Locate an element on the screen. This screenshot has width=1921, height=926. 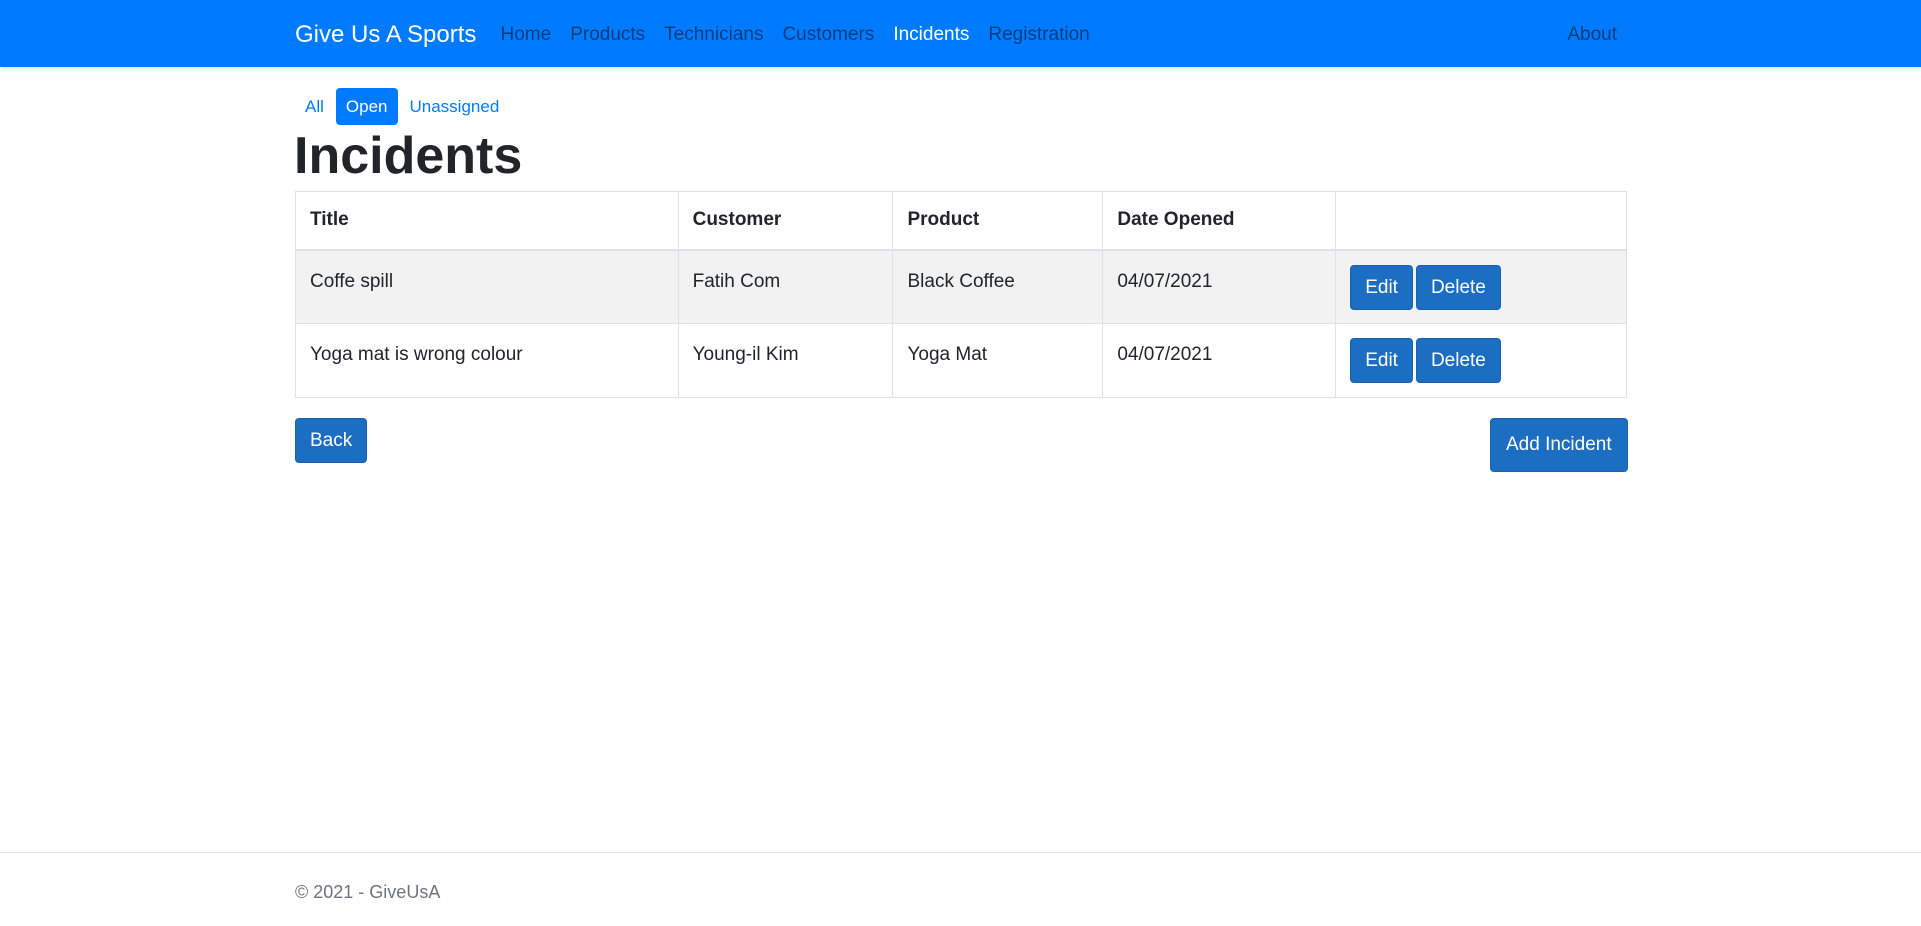
cell-title: Yoga mat is wrong colour is located at coordinates (487, 360).